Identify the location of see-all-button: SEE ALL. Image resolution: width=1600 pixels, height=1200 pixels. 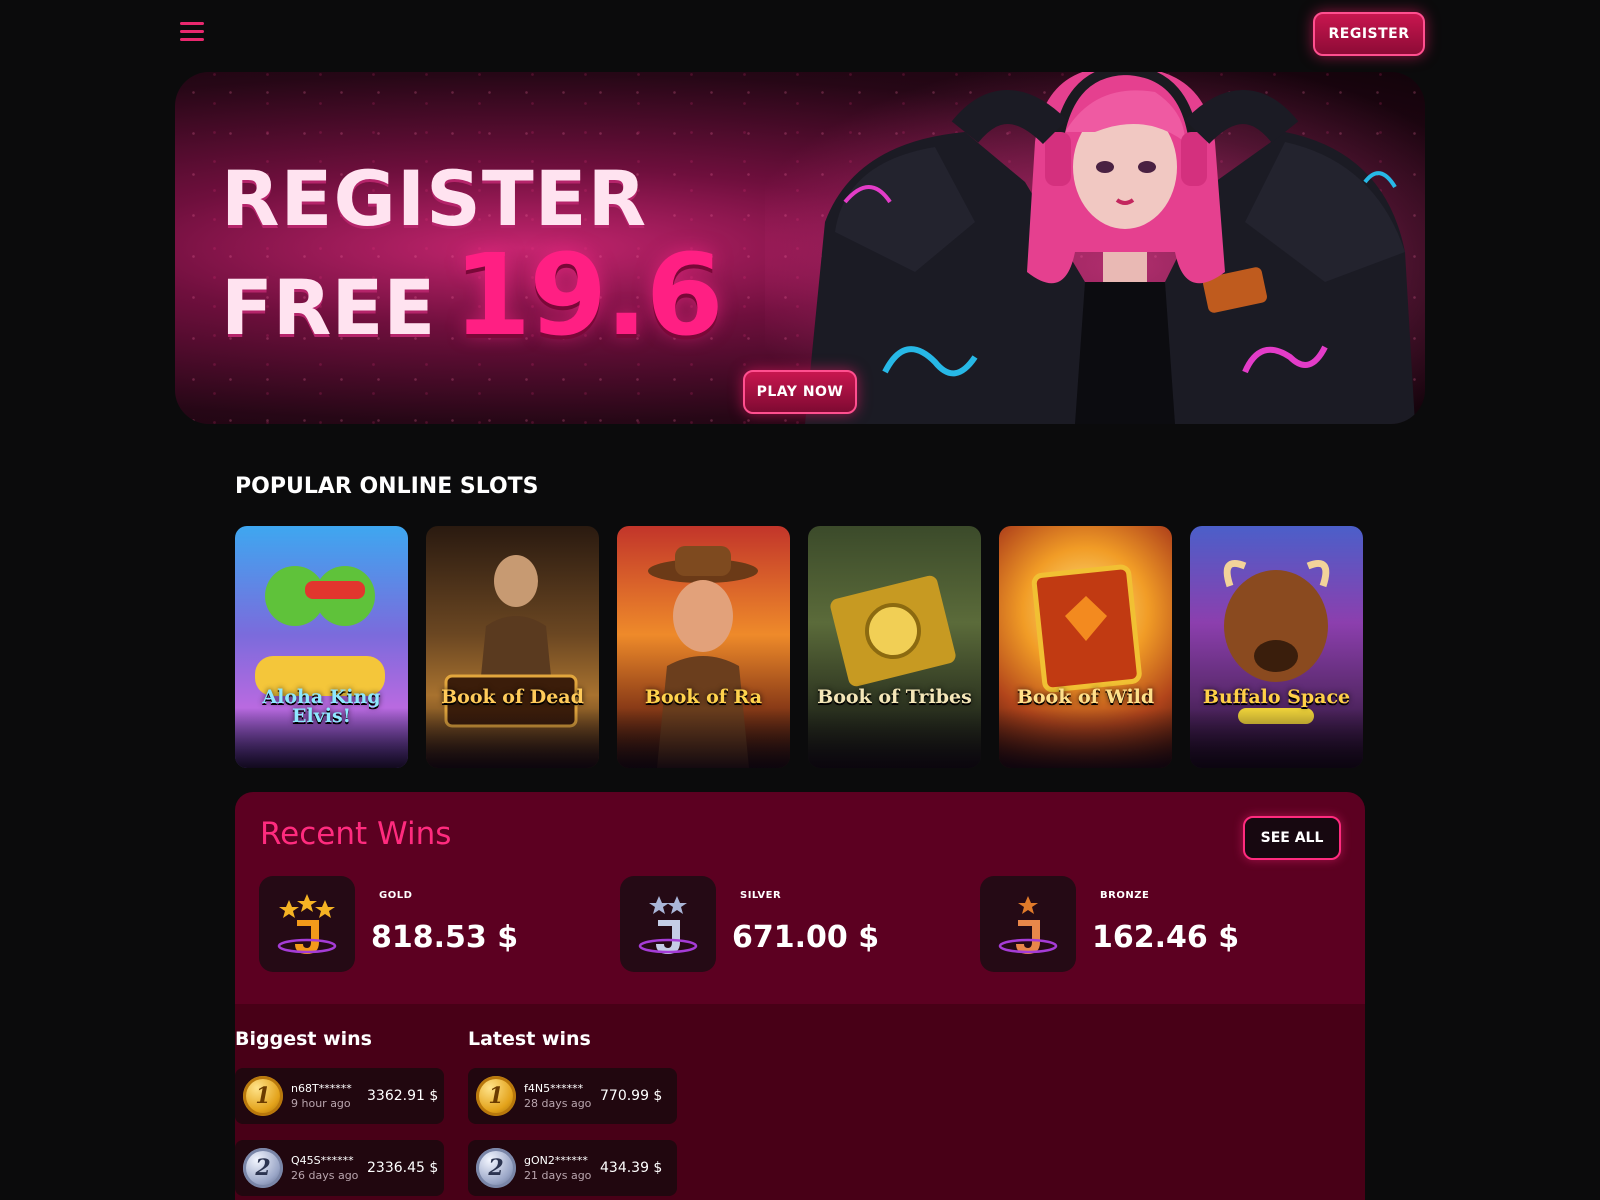
(1292, 838).